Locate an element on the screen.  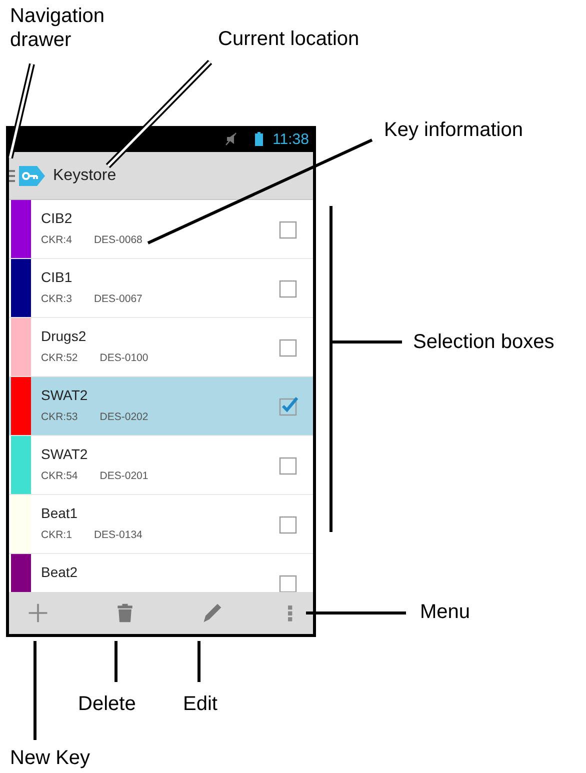
pencil-icon is located at coordinates (212, 613).